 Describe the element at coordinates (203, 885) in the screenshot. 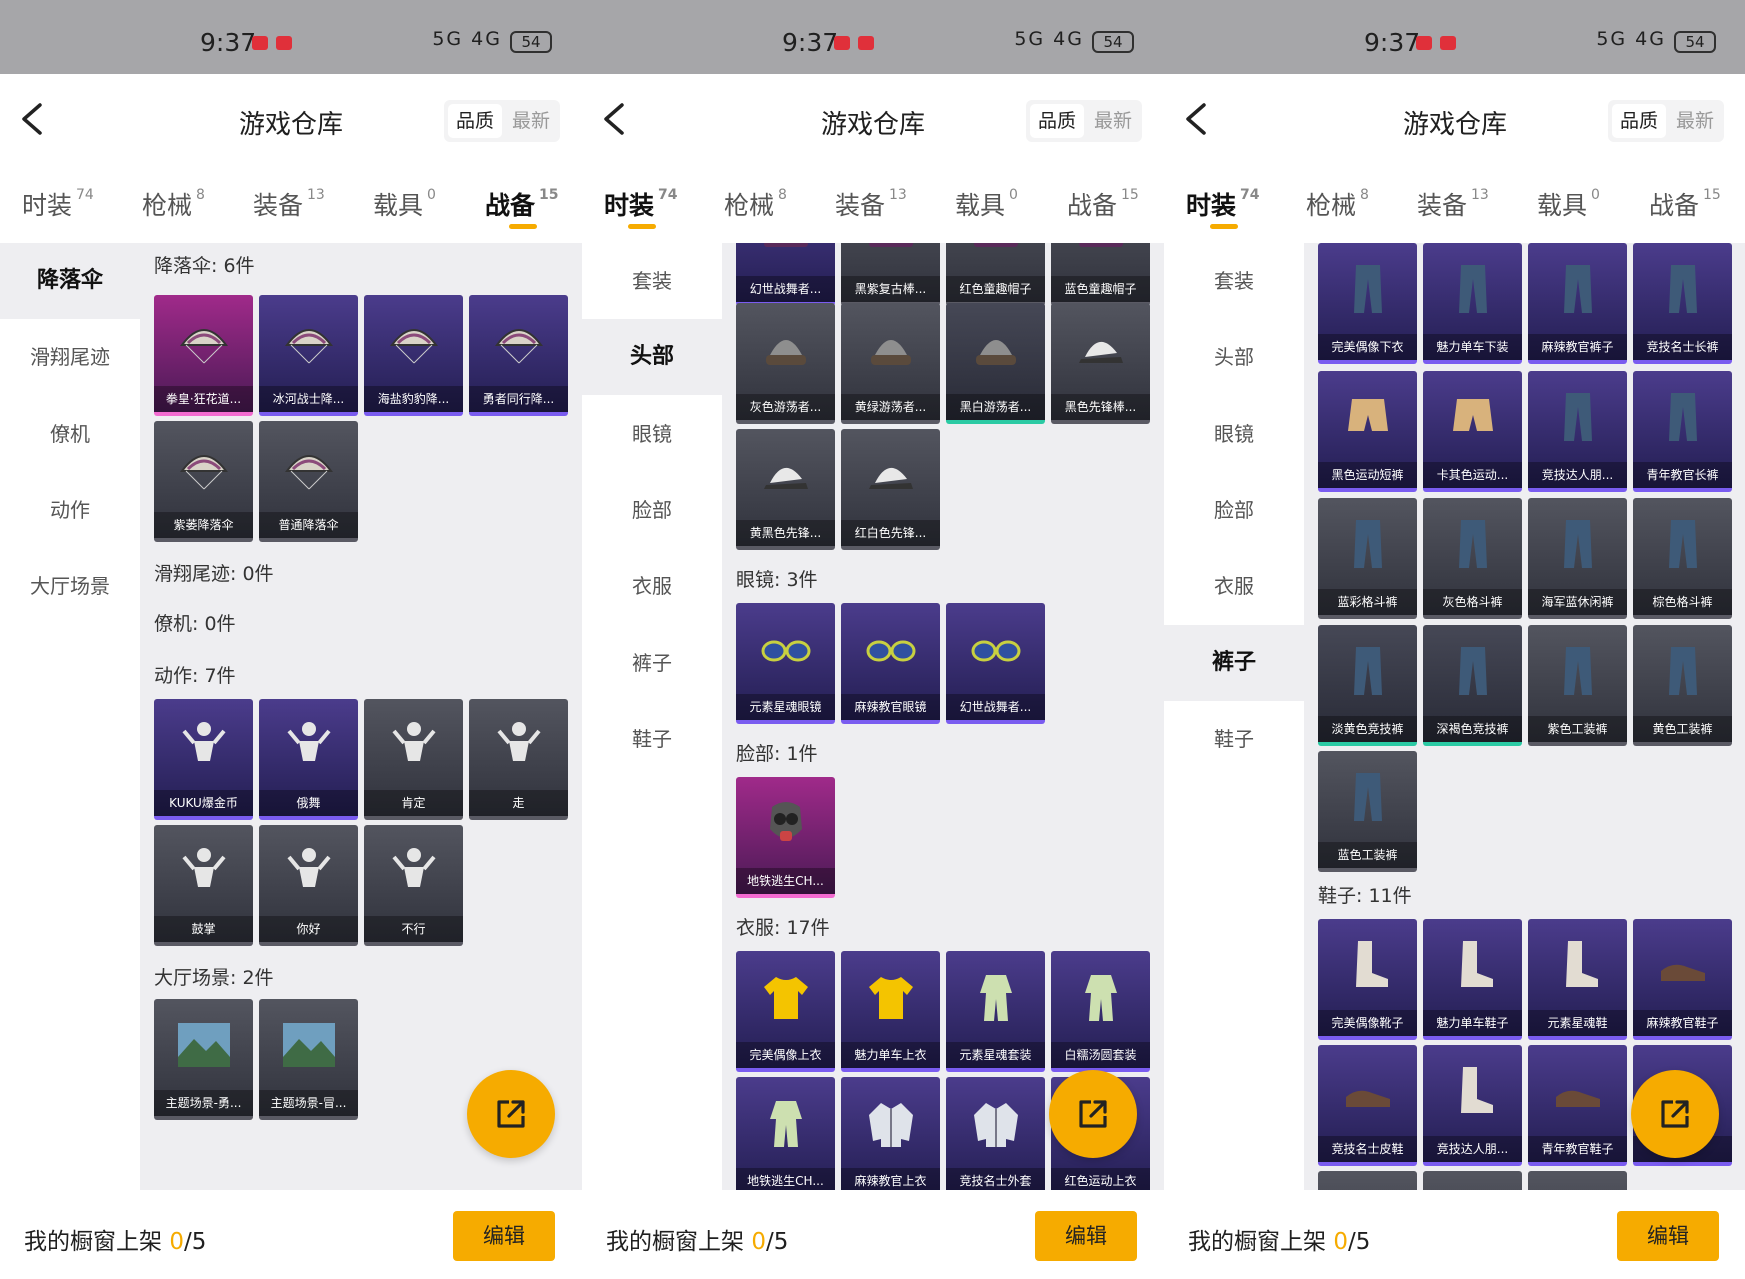

I see `item-card: 鼓掌` at that location.